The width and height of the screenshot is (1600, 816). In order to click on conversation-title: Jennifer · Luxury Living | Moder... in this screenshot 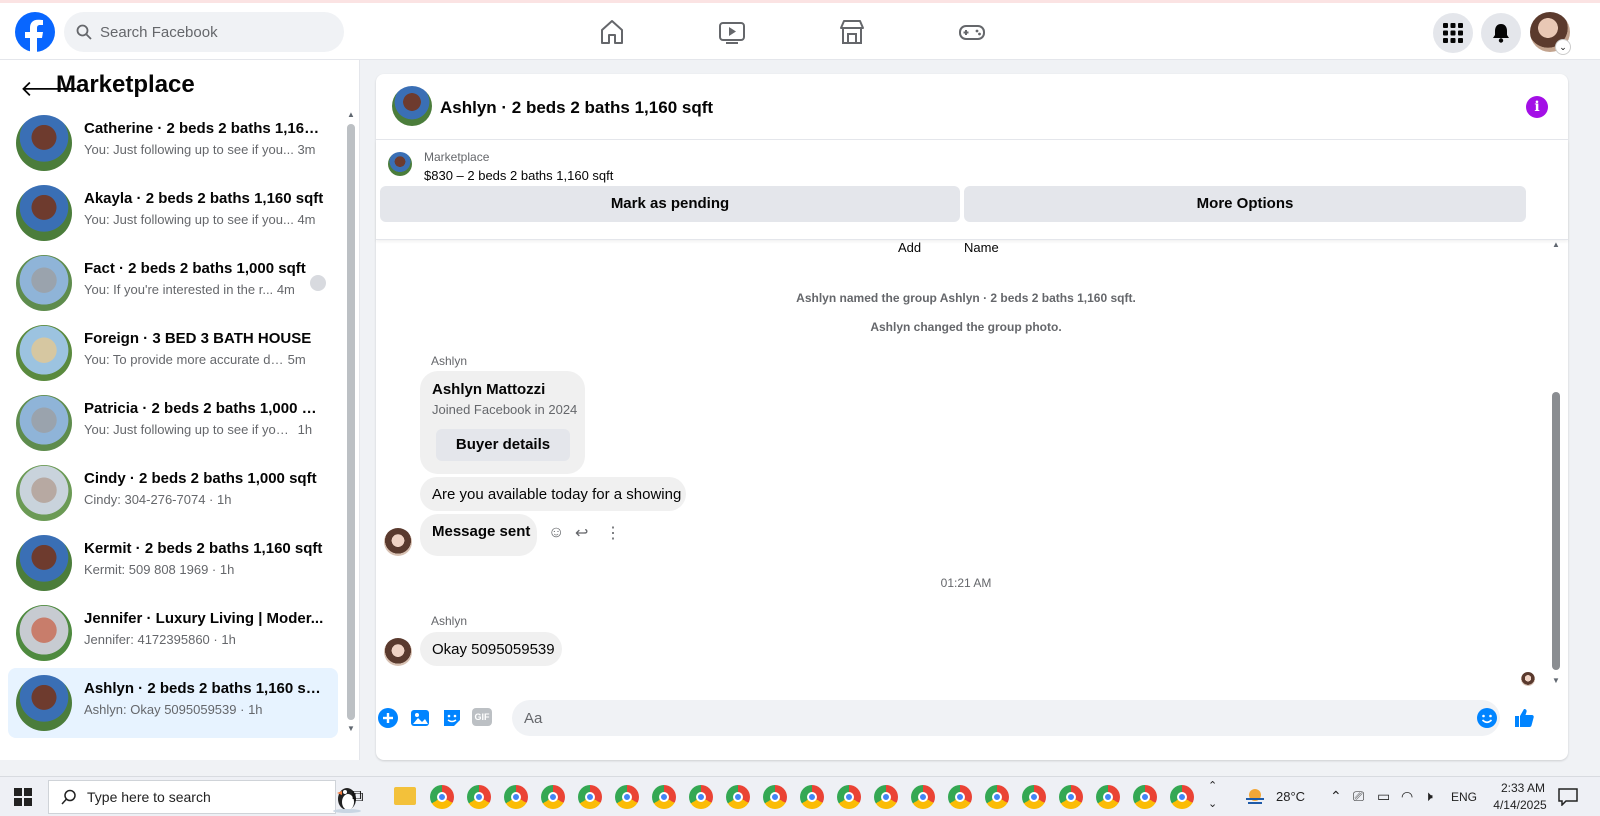, I will do `click(204, 618)`.